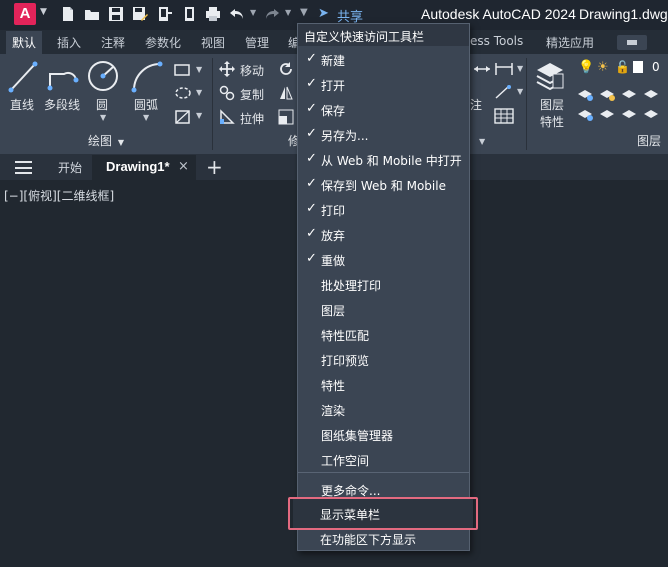  I want to click on menu-item-plot-preview: 打印预览, so click(383, 359).